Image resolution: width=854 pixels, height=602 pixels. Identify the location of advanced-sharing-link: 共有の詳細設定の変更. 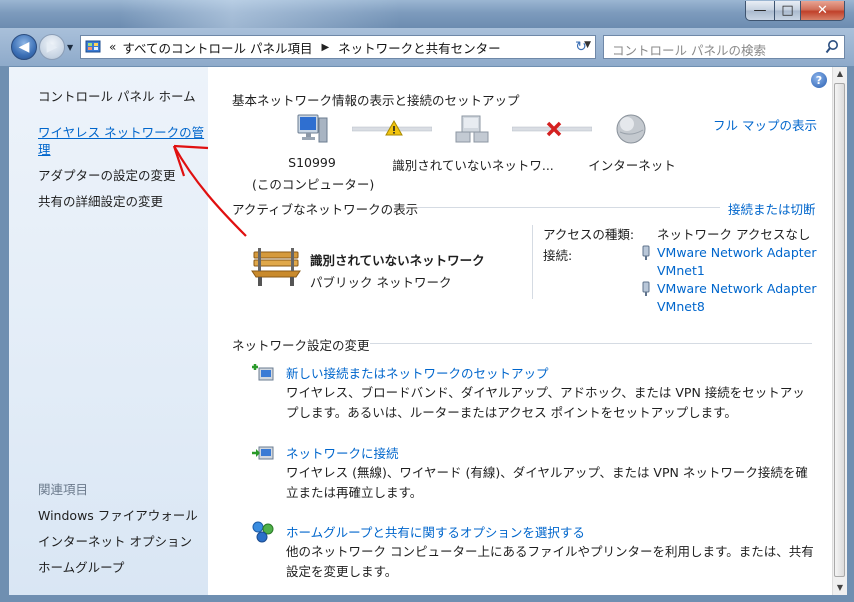
(100, 200).